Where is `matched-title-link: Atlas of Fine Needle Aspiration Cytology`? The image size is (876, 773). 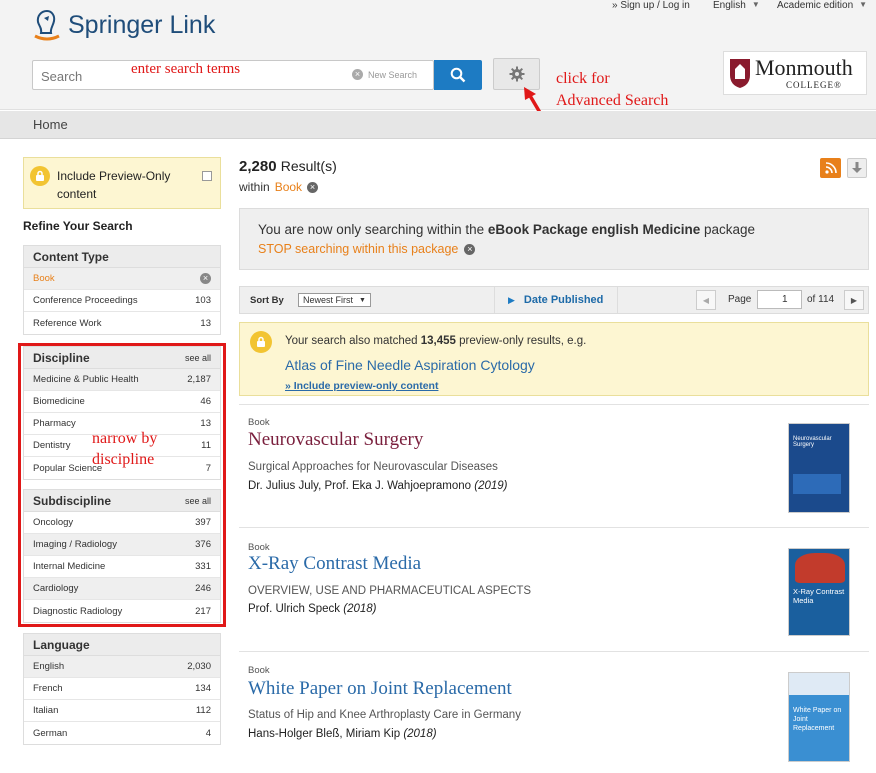 matched-title-link: Atlas of Fine Needle Aspiration Cytology is located at coordinates (410, 365).